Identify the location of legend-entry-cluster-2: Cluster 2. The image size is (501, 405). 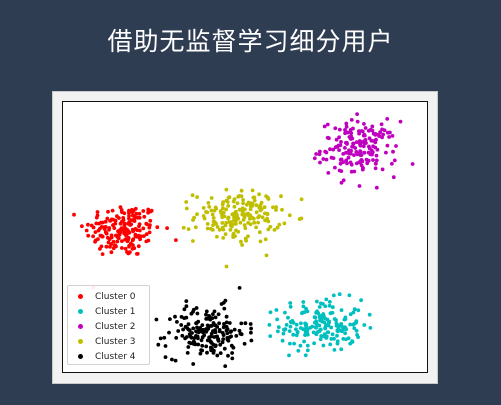
(111, 326).